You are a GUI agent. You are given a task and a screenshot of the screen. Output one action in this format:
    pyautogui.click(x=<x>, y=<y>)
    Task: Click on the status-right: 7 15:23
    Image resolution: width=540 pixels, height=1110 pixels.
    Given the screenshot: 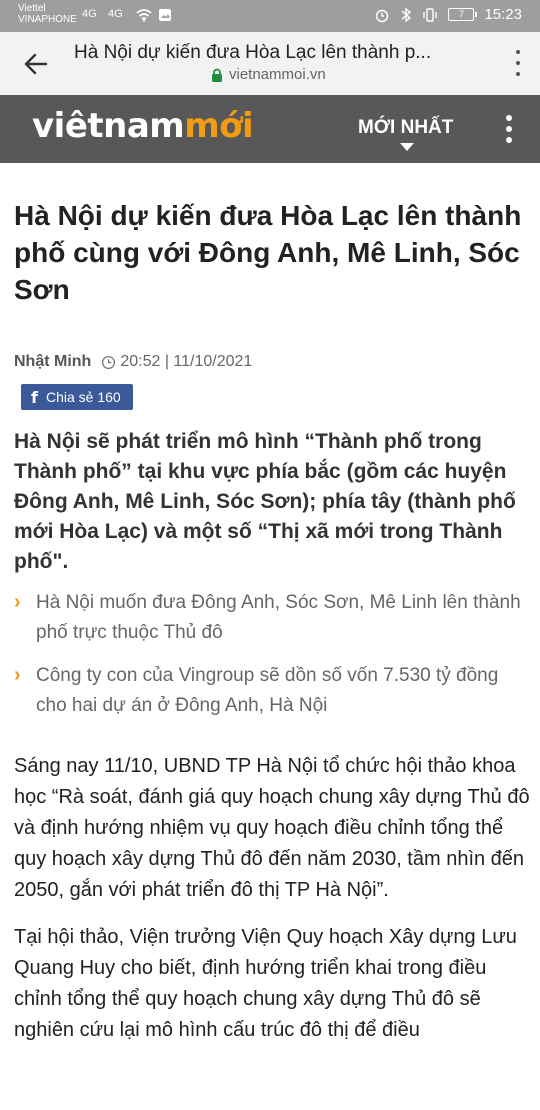 What is the action you would take?
    pyautogui.click(x=448, y=14)
    